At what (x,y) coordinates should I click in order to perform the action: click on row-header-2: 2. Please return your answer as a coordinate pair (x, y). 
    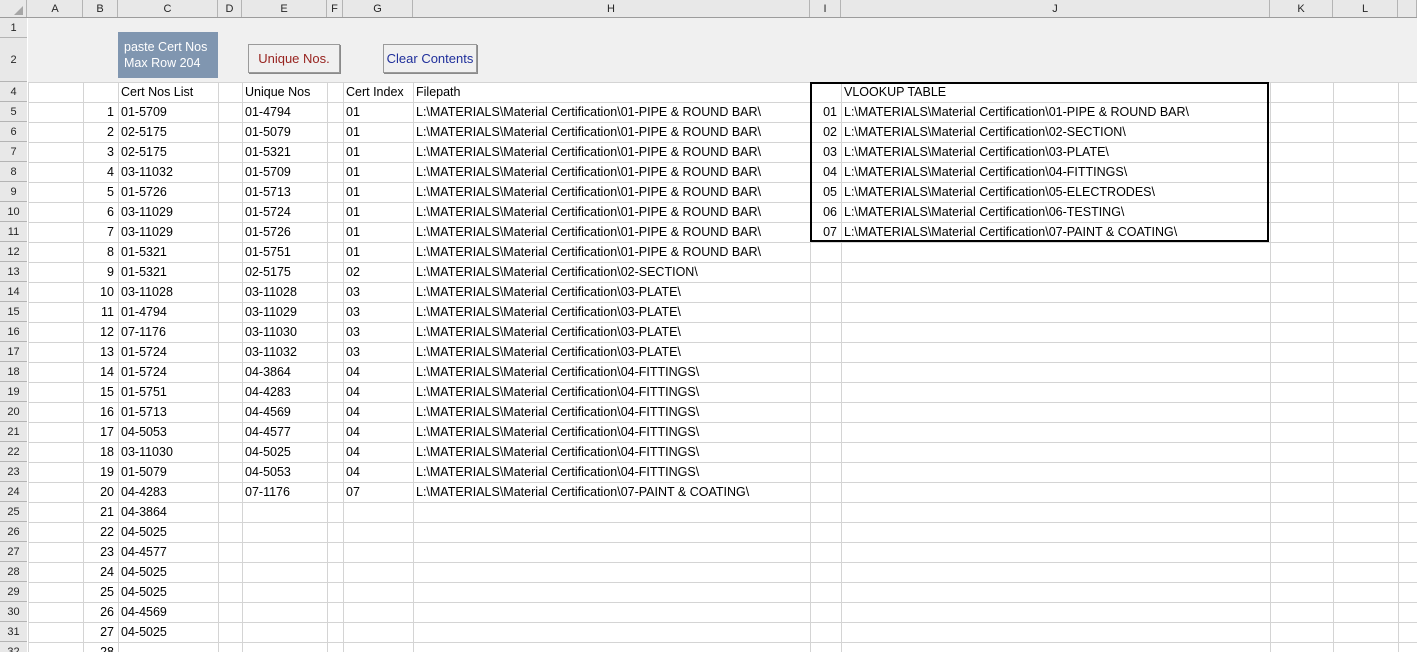
    Looking at the image, I should click on (13, 60).